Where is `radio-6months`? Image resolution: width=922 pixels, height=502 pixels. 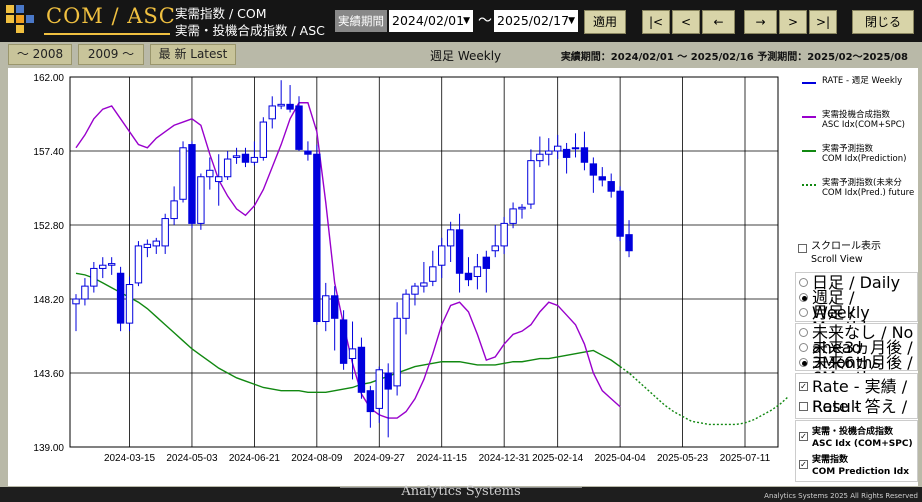 radio-6months is located at coordinates (803, 362).